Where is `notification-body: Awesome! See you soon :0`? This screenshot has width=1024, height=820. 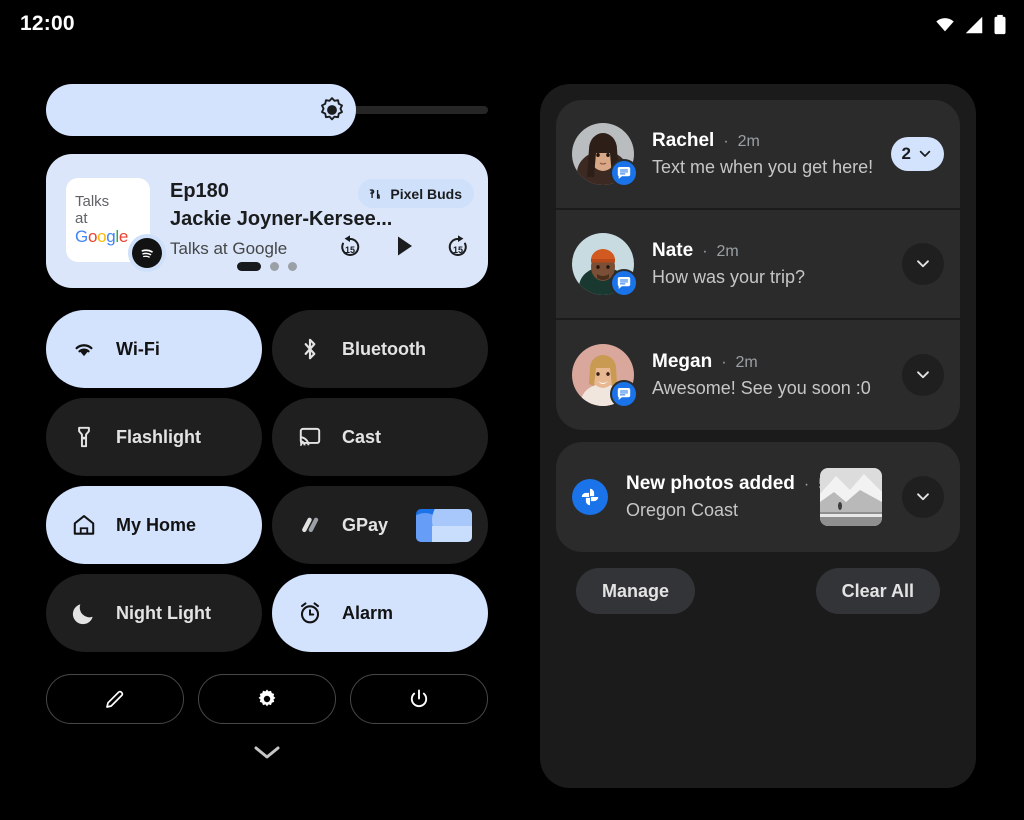 notification-body: Awesome! See you soon :0 is located at coordinates (761, 388).